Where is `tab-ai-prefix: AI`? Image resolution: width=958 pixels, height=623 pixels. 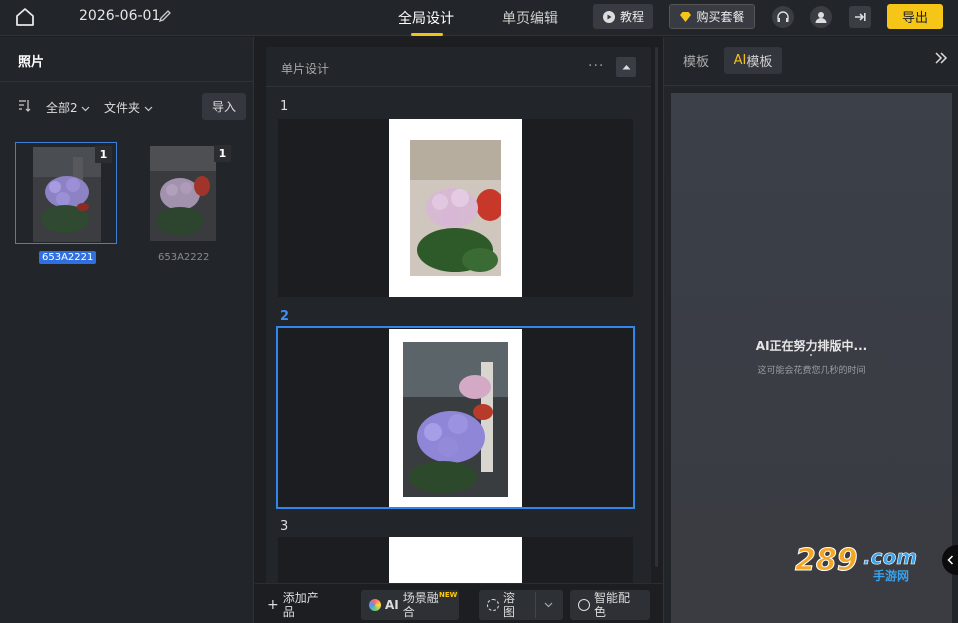
tab-ai-prefix: AI is located at coordinates (740, 60).